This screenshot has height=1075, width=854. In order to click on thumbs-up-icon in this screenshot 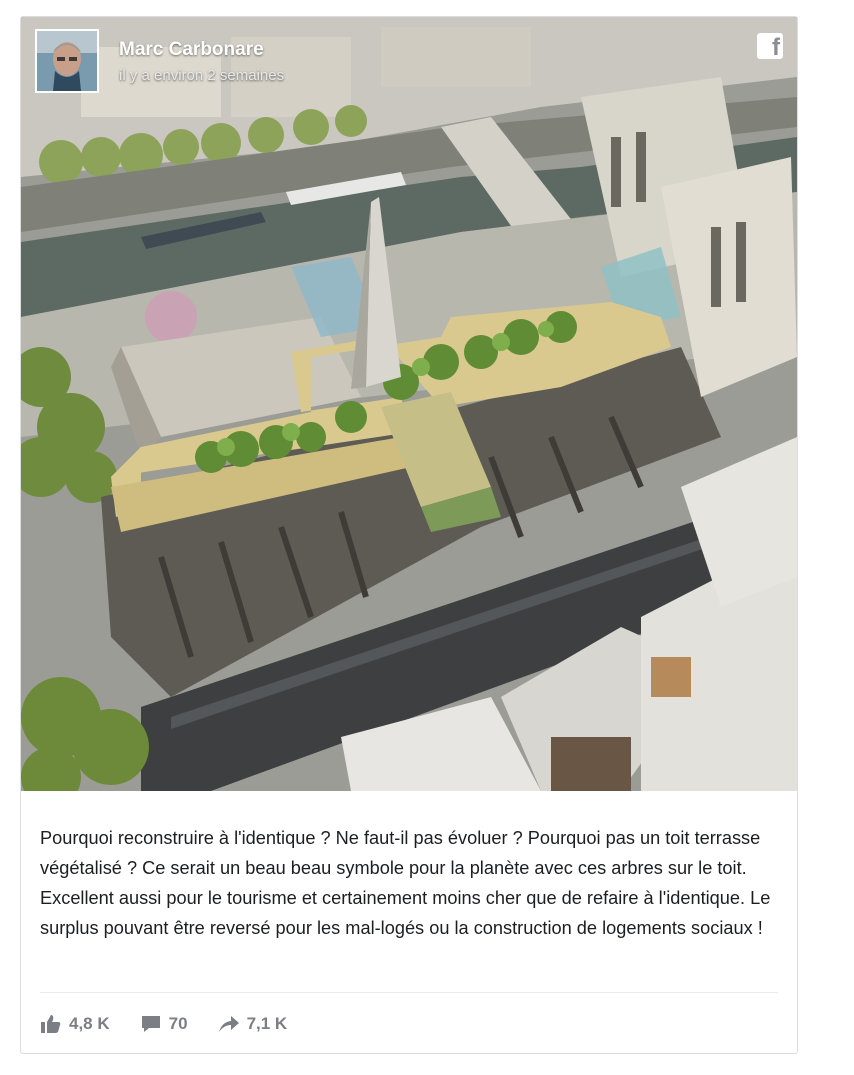, I will do `click(51, 1024)`.